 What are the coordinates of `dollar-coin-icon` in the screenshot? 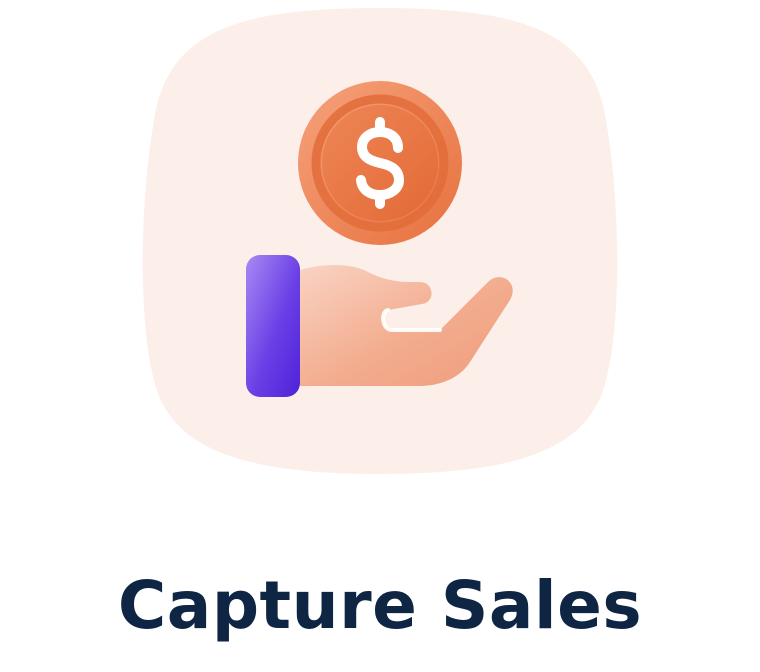 It's located at (380, 163).